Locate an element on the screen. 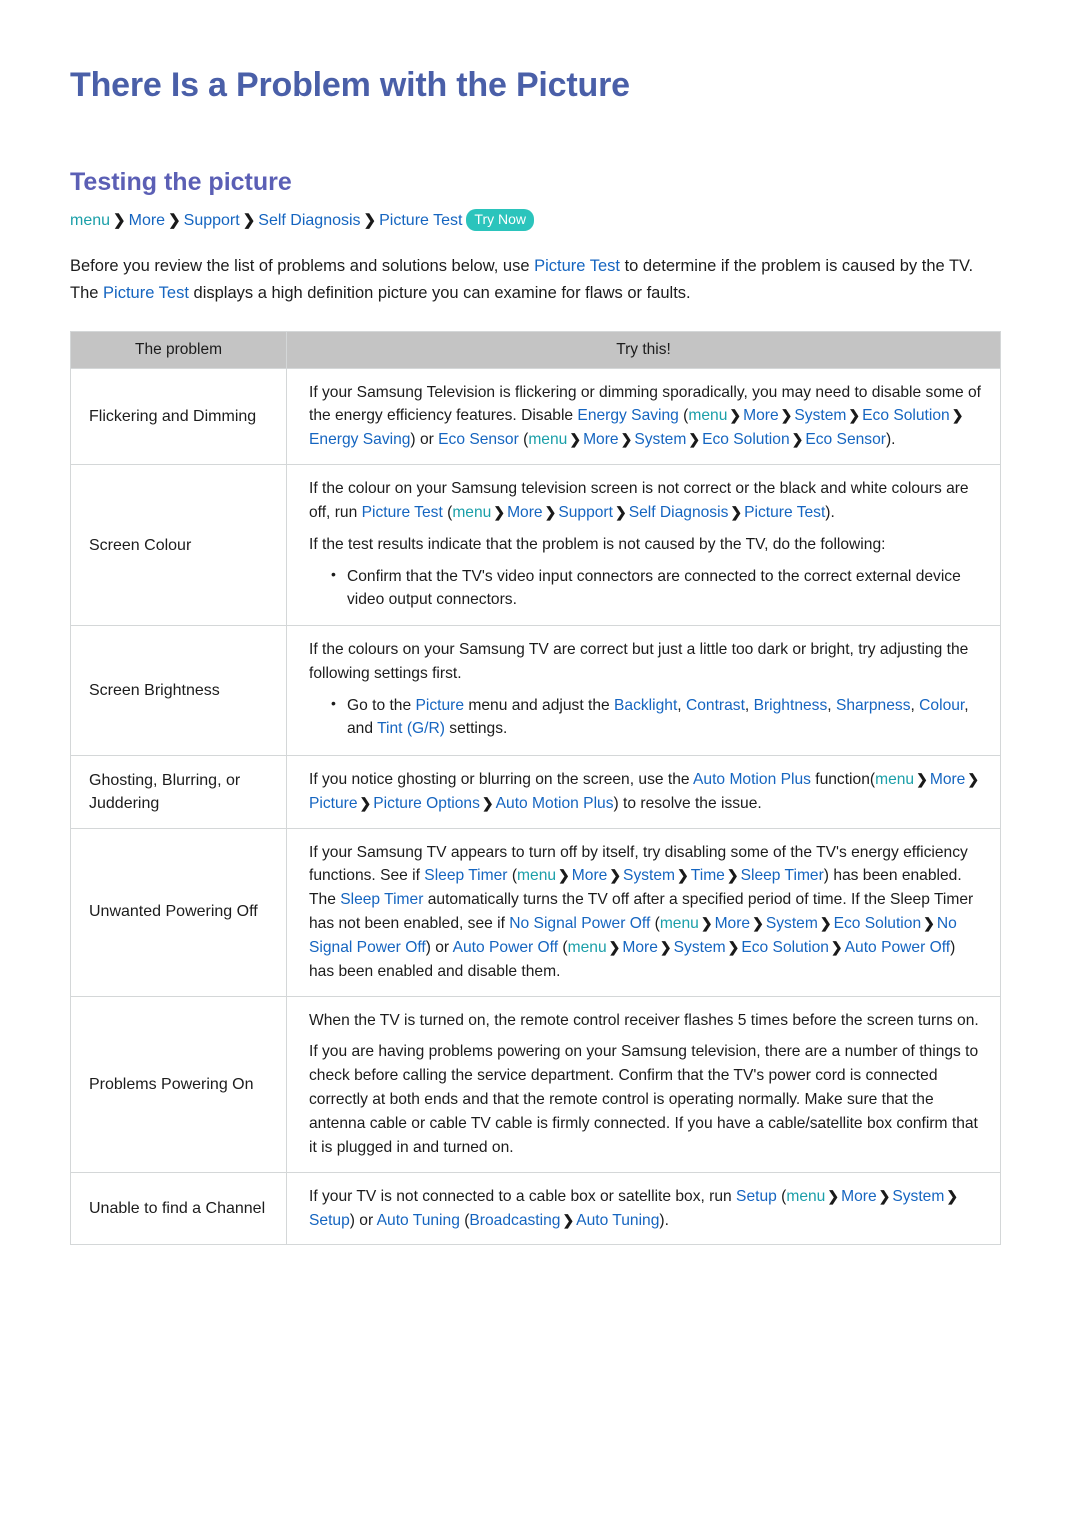 The height and width of the screenshot is (1527, 1080). problem-label: Flickering and Dimming is located at coordinates (178, 416).